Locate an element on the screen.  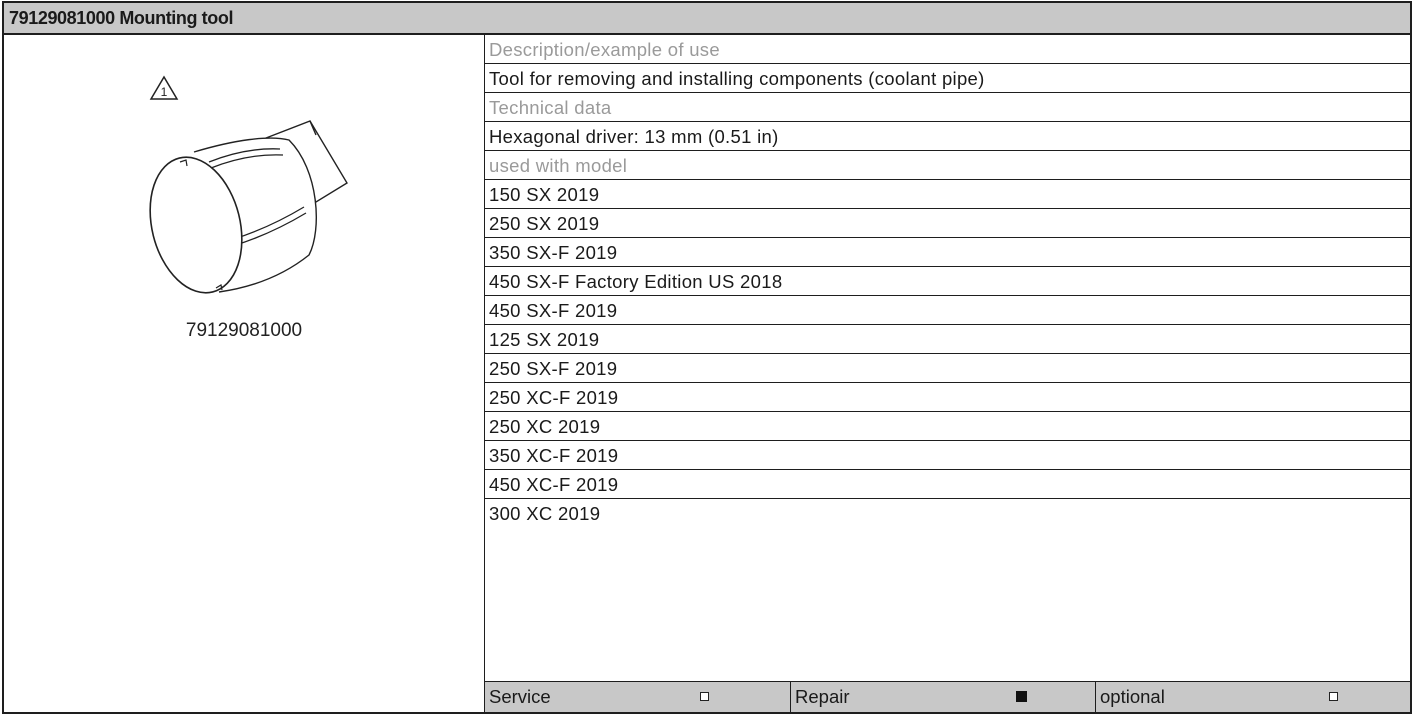
title-bar: 79129081000 Mounting tool is located at coordinates (707, 19).